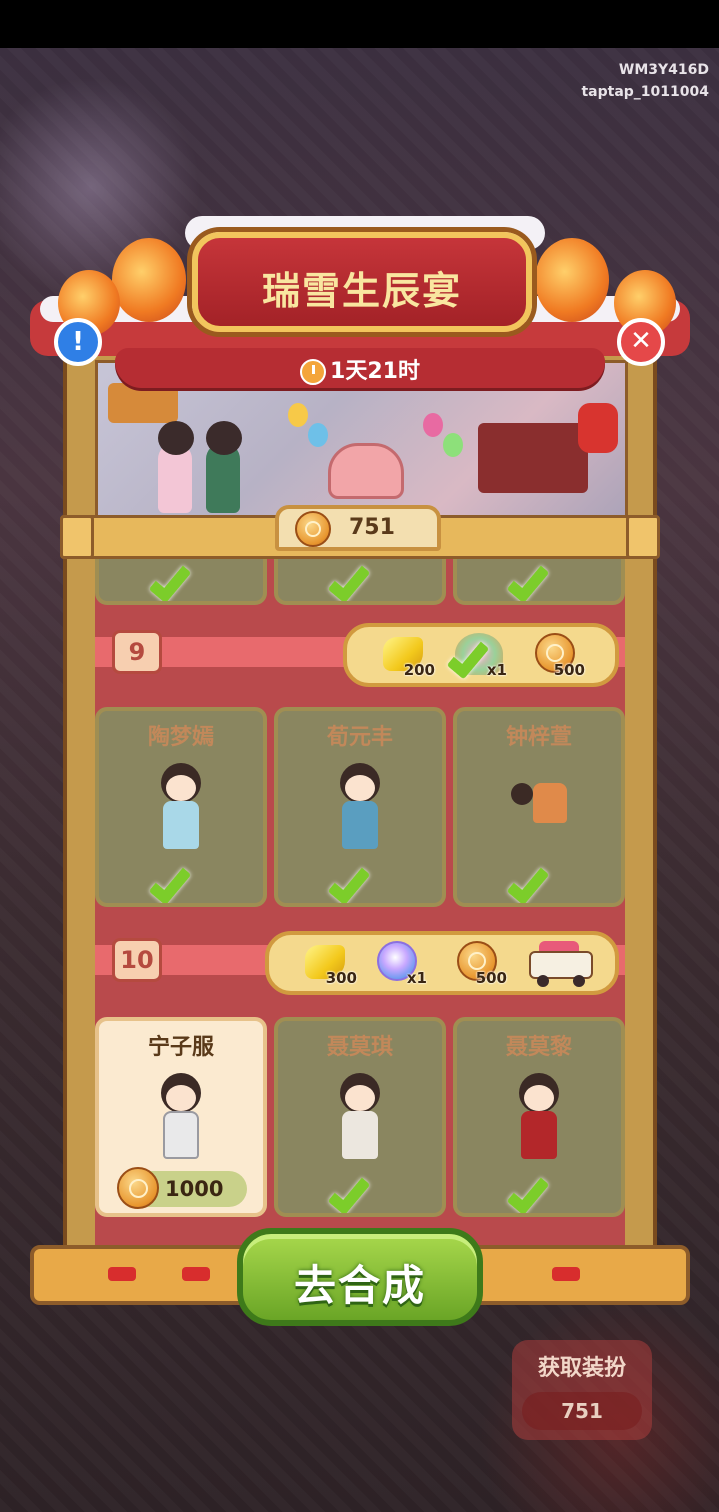 The width and height of the screenshot is (719, 1512). Describe the element at coordinates (419, 670) in the screenshot. I see `reward-amount: 200` at that location.